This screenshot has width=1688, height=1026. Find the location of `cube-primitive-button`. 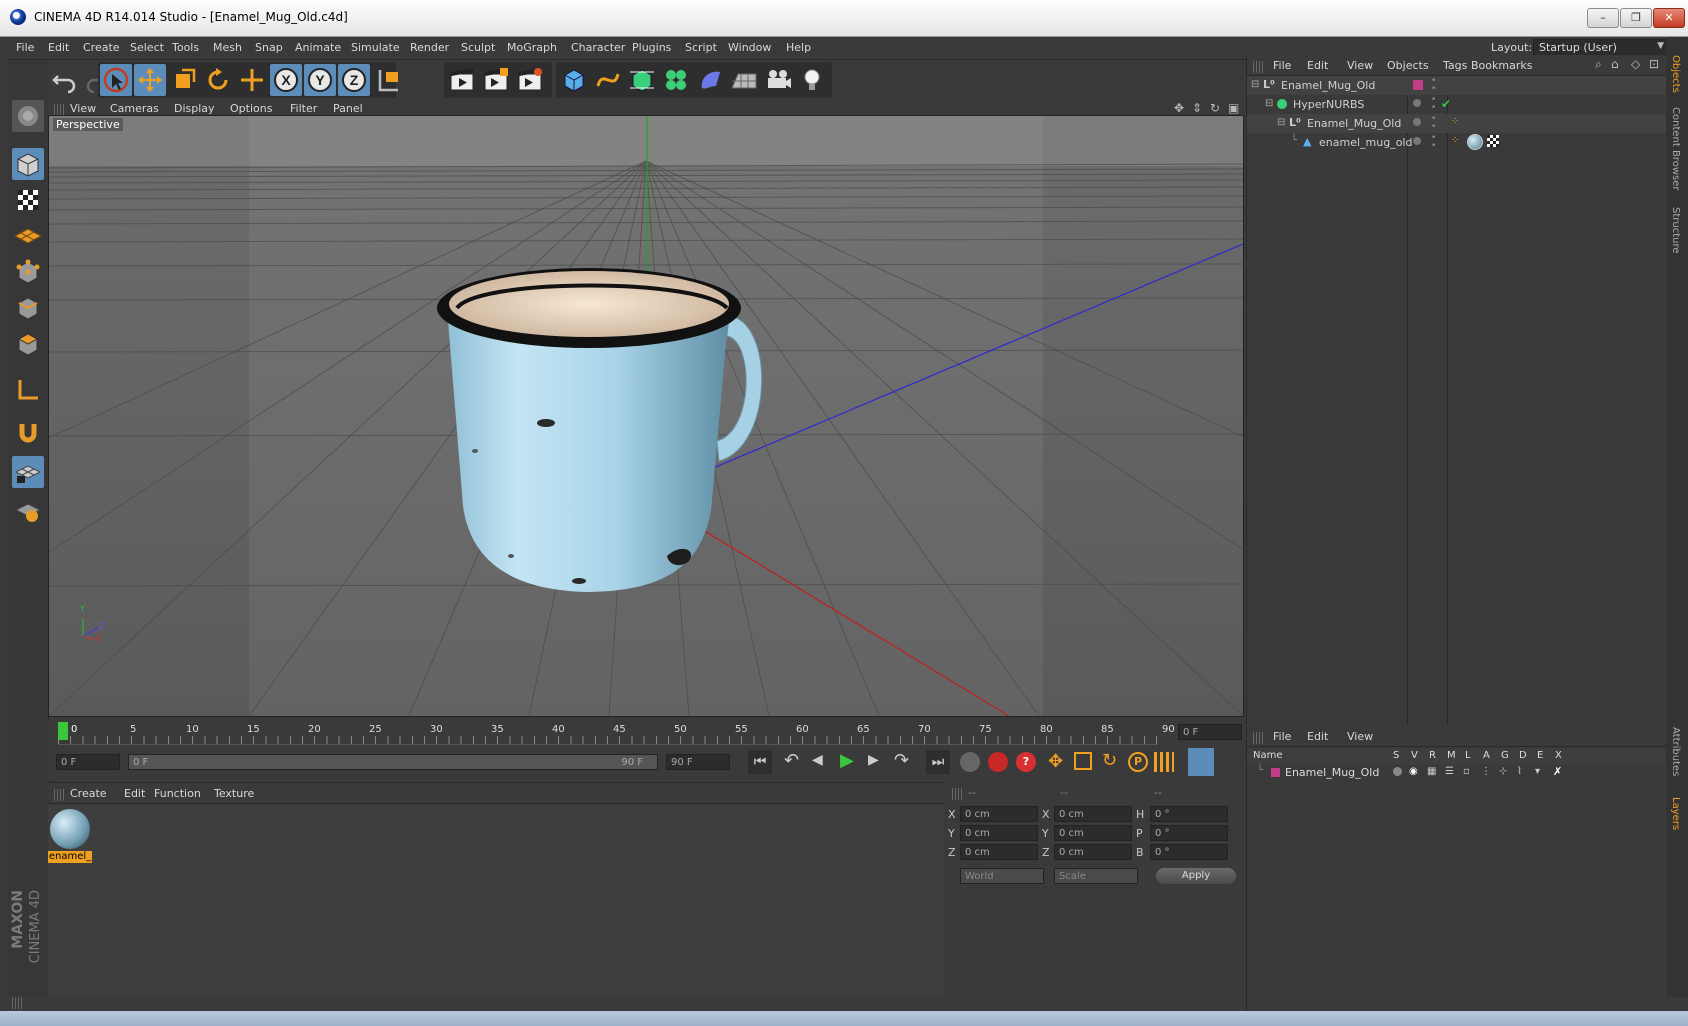

cube-primitive-button is located at coordinates (574, 80).